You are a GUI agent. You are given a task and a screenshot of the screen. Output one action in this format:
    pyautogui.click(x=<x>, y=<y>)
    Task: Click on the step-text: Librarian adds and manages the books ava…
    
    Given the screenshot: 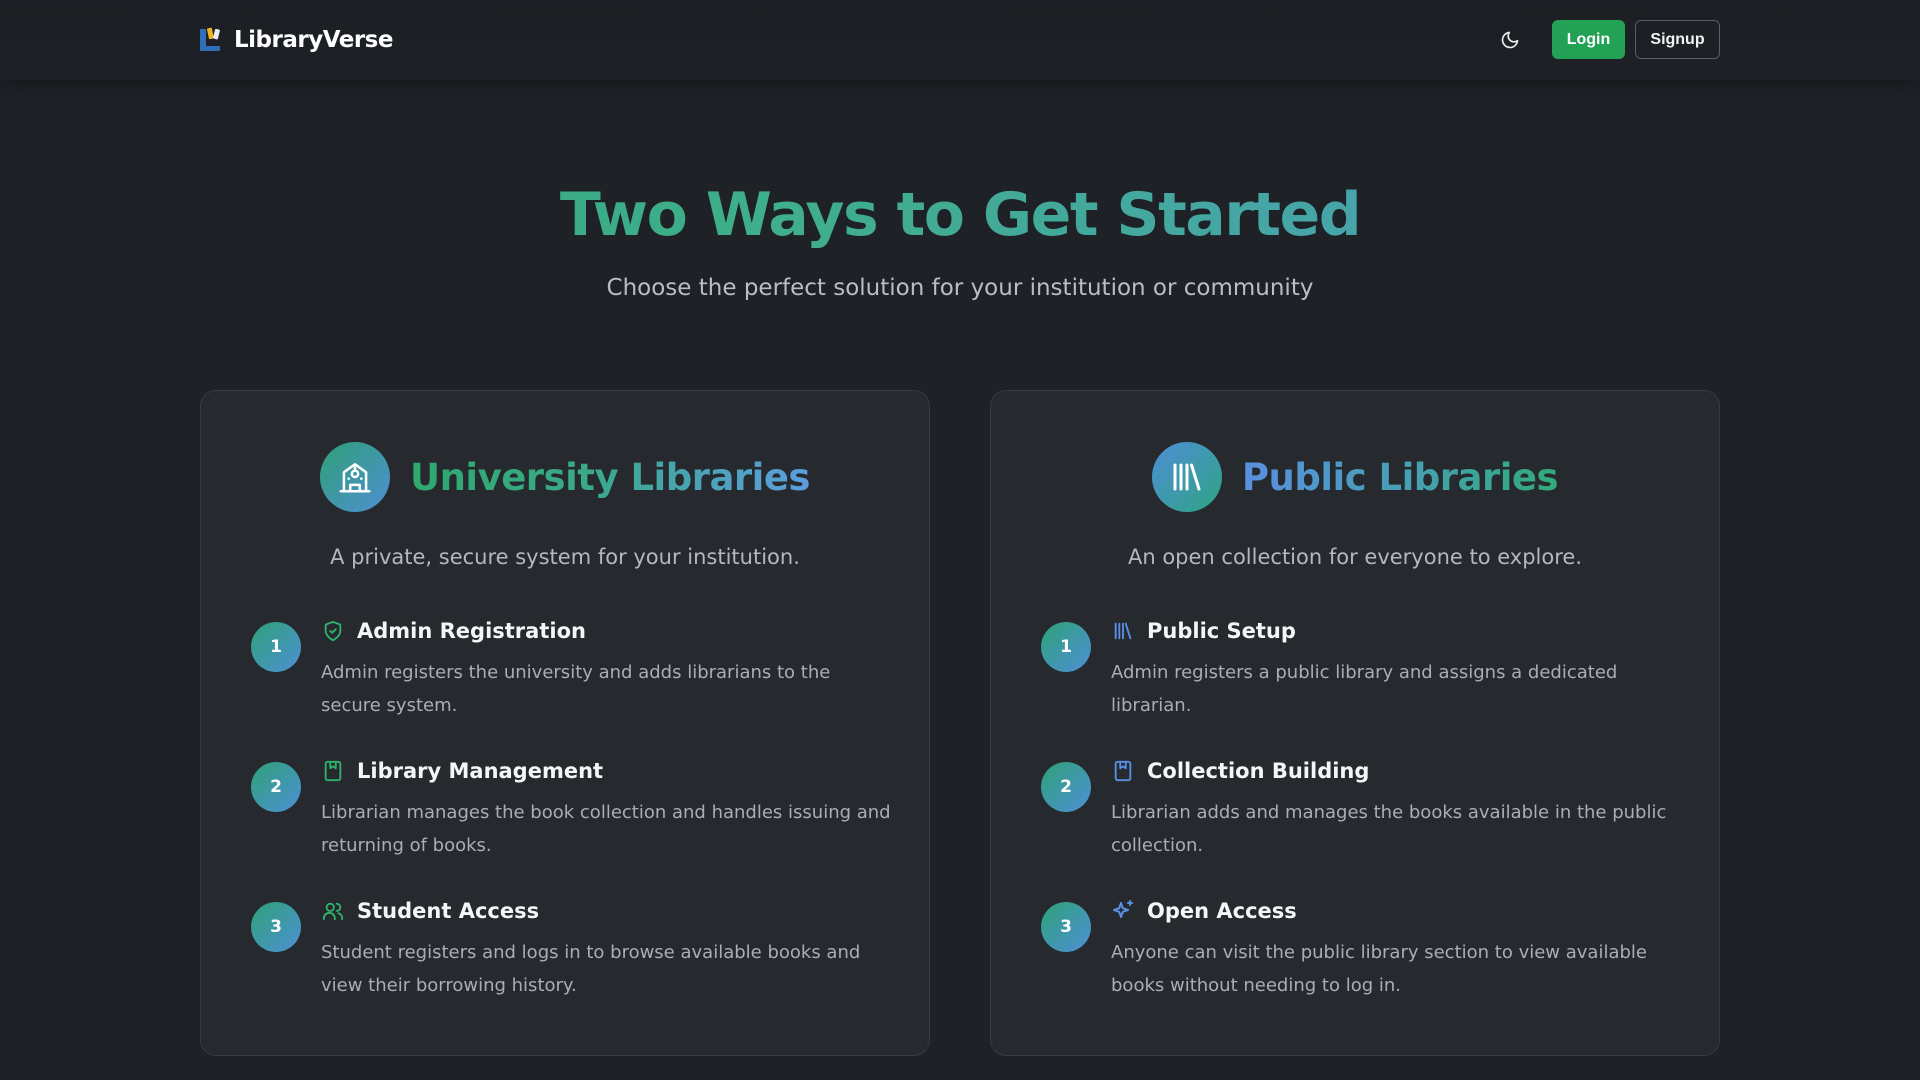 What is the action you would take?
    pyautogui.click(x=1389, y=829)
    